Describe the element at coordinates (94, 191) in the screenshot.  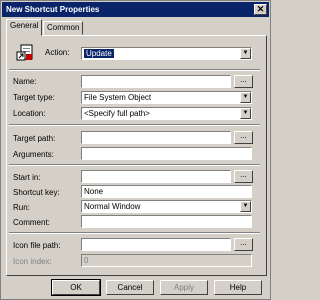
I see `shortcut-key-value: None` at that location.